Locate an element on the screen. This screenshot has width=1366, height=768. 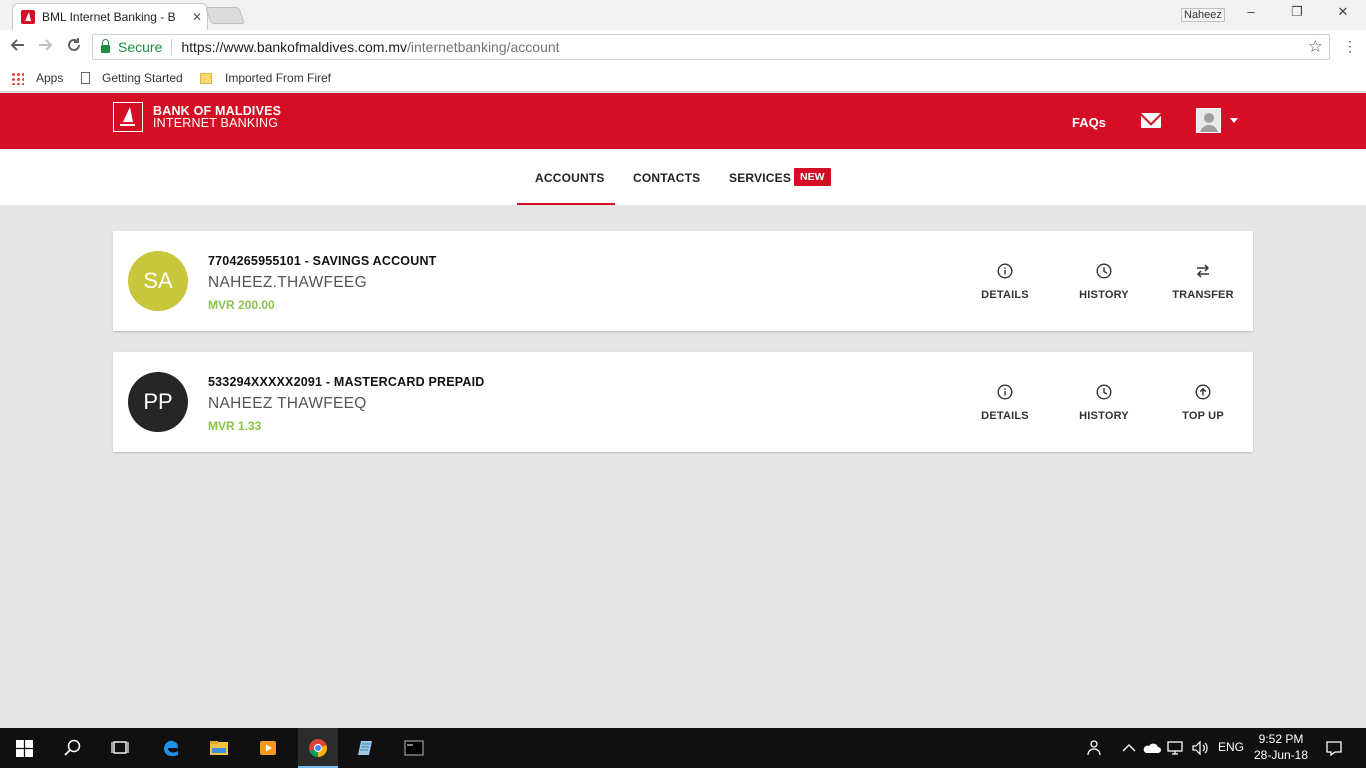
clock-date: 28-Jun-18 is located at coordinates (1281, 755).